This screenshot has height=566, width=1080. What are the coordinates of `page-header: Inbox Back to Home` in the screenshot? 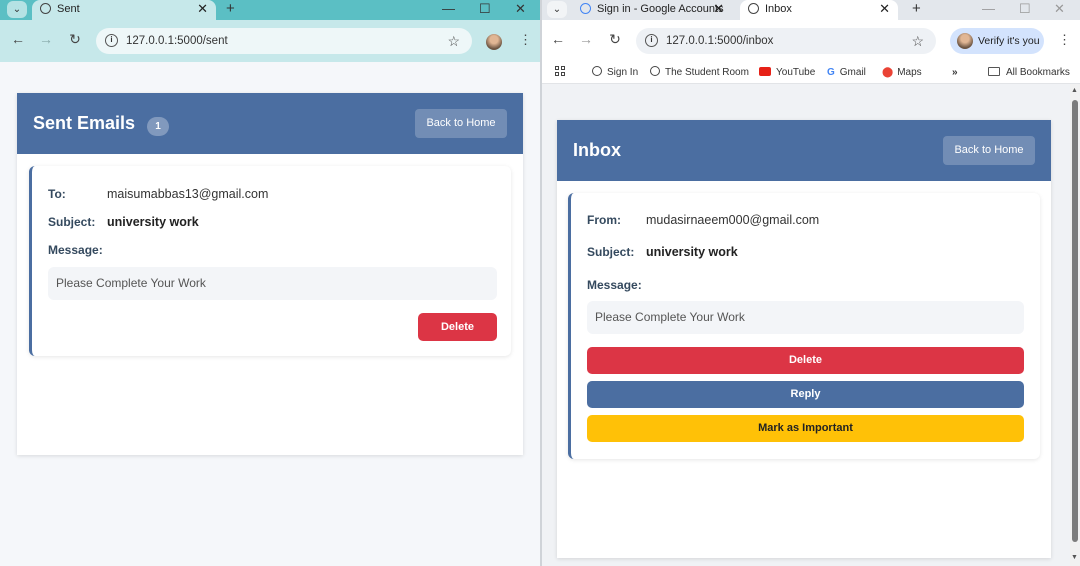 It's located at (804, 150).